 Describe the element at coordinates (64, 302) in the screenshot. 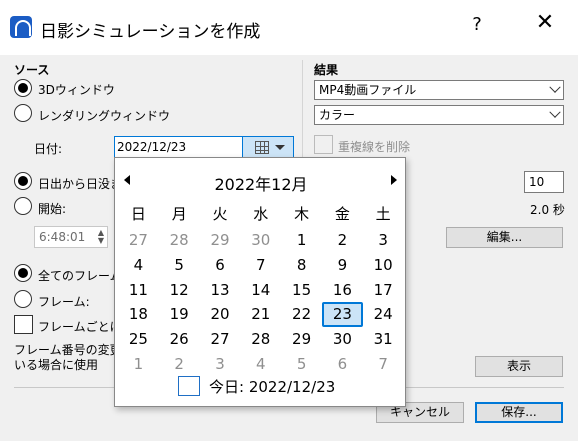

I see `radio-frame-label: フレーム:` at that location.